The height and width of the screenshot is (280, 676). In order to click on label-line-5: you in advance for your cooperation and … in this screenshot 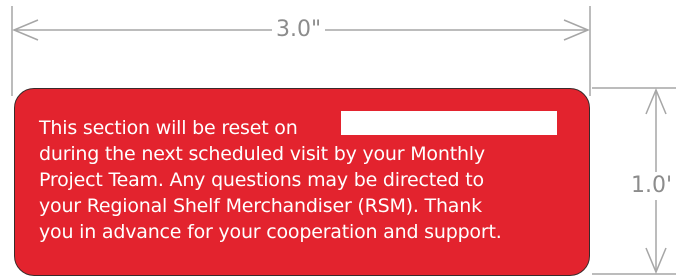, I will do `click(270, 232)`.